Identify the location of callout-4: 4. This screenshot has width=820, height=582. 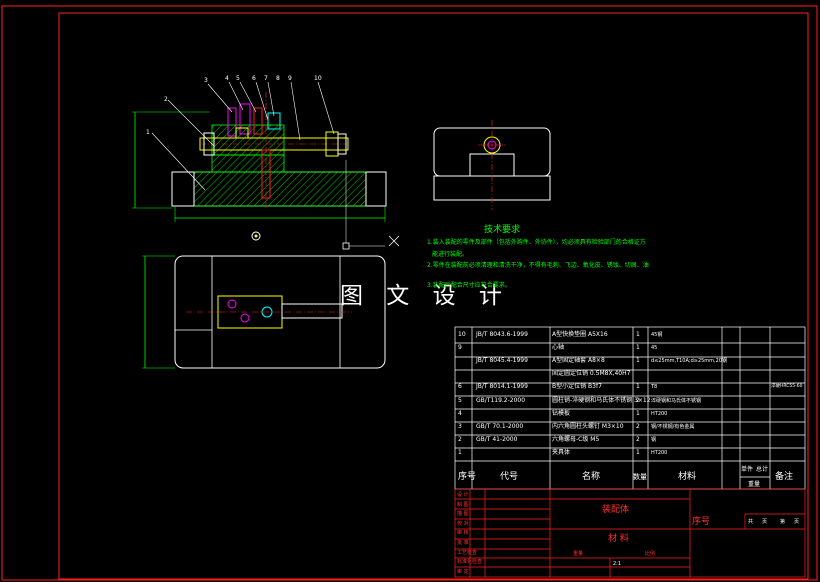
(227, 78).